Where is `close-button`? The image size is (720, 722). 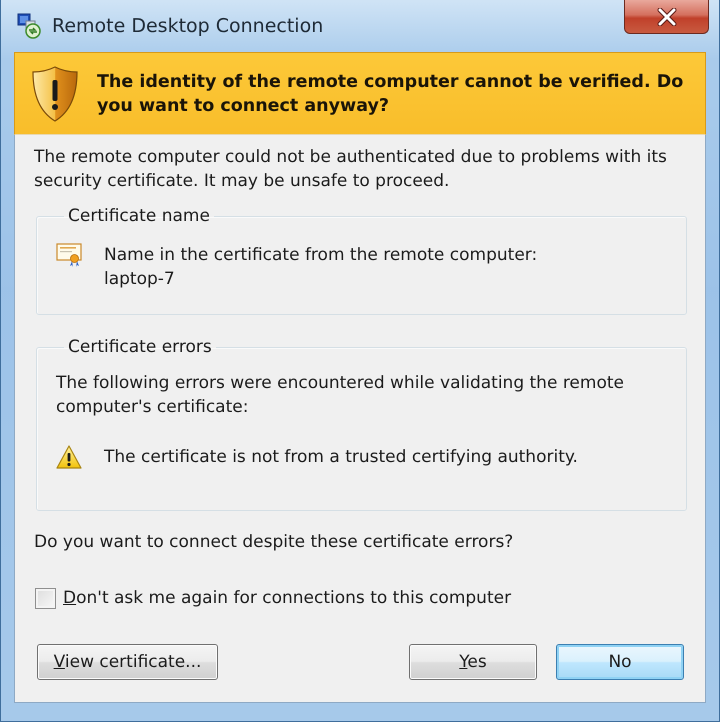
close-button is located at coordinates (666, 17).